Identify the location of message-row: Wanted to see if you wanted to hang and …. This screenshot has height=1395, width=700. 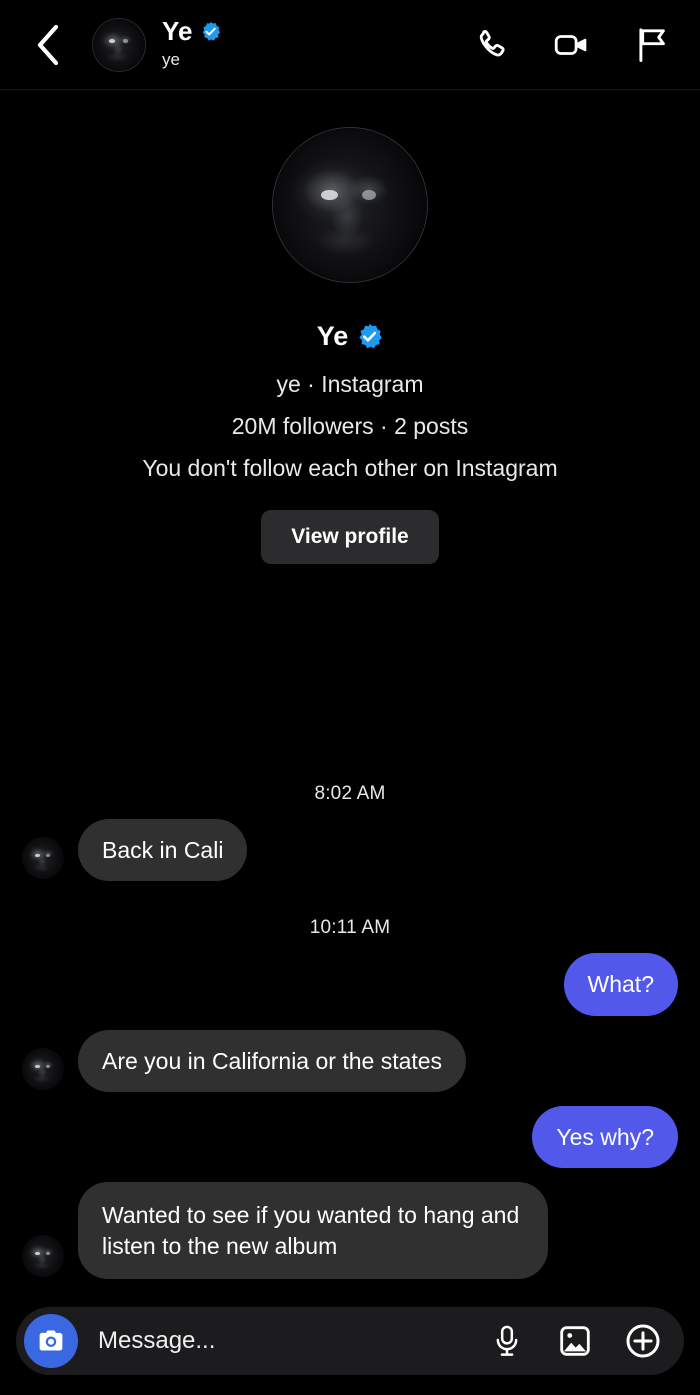
(350, 1230).